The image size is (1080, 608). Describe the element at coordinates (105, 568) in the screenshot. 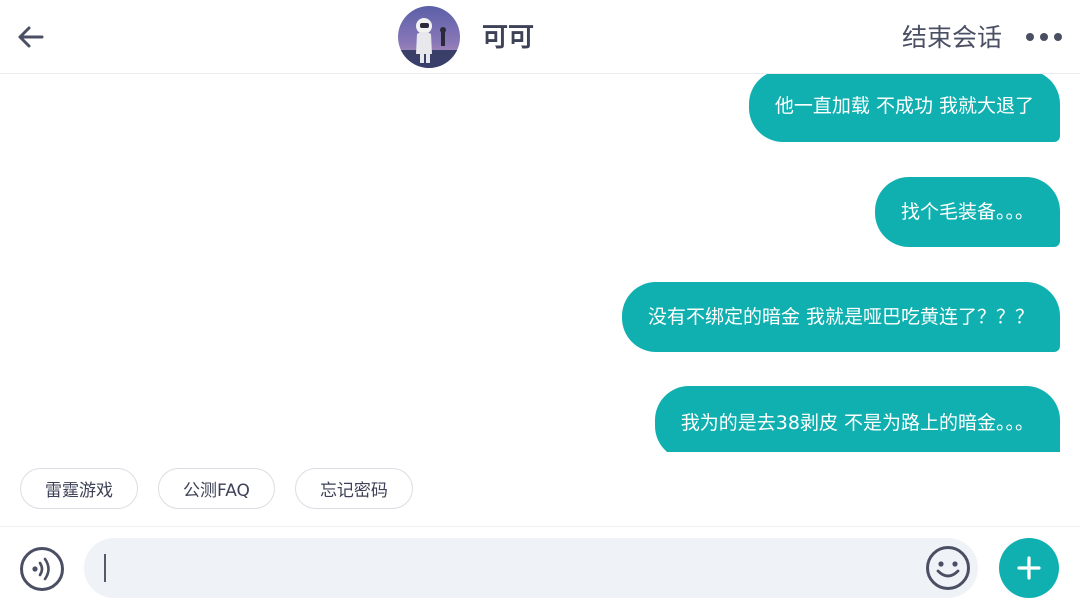

I see `text-caret` at that location.